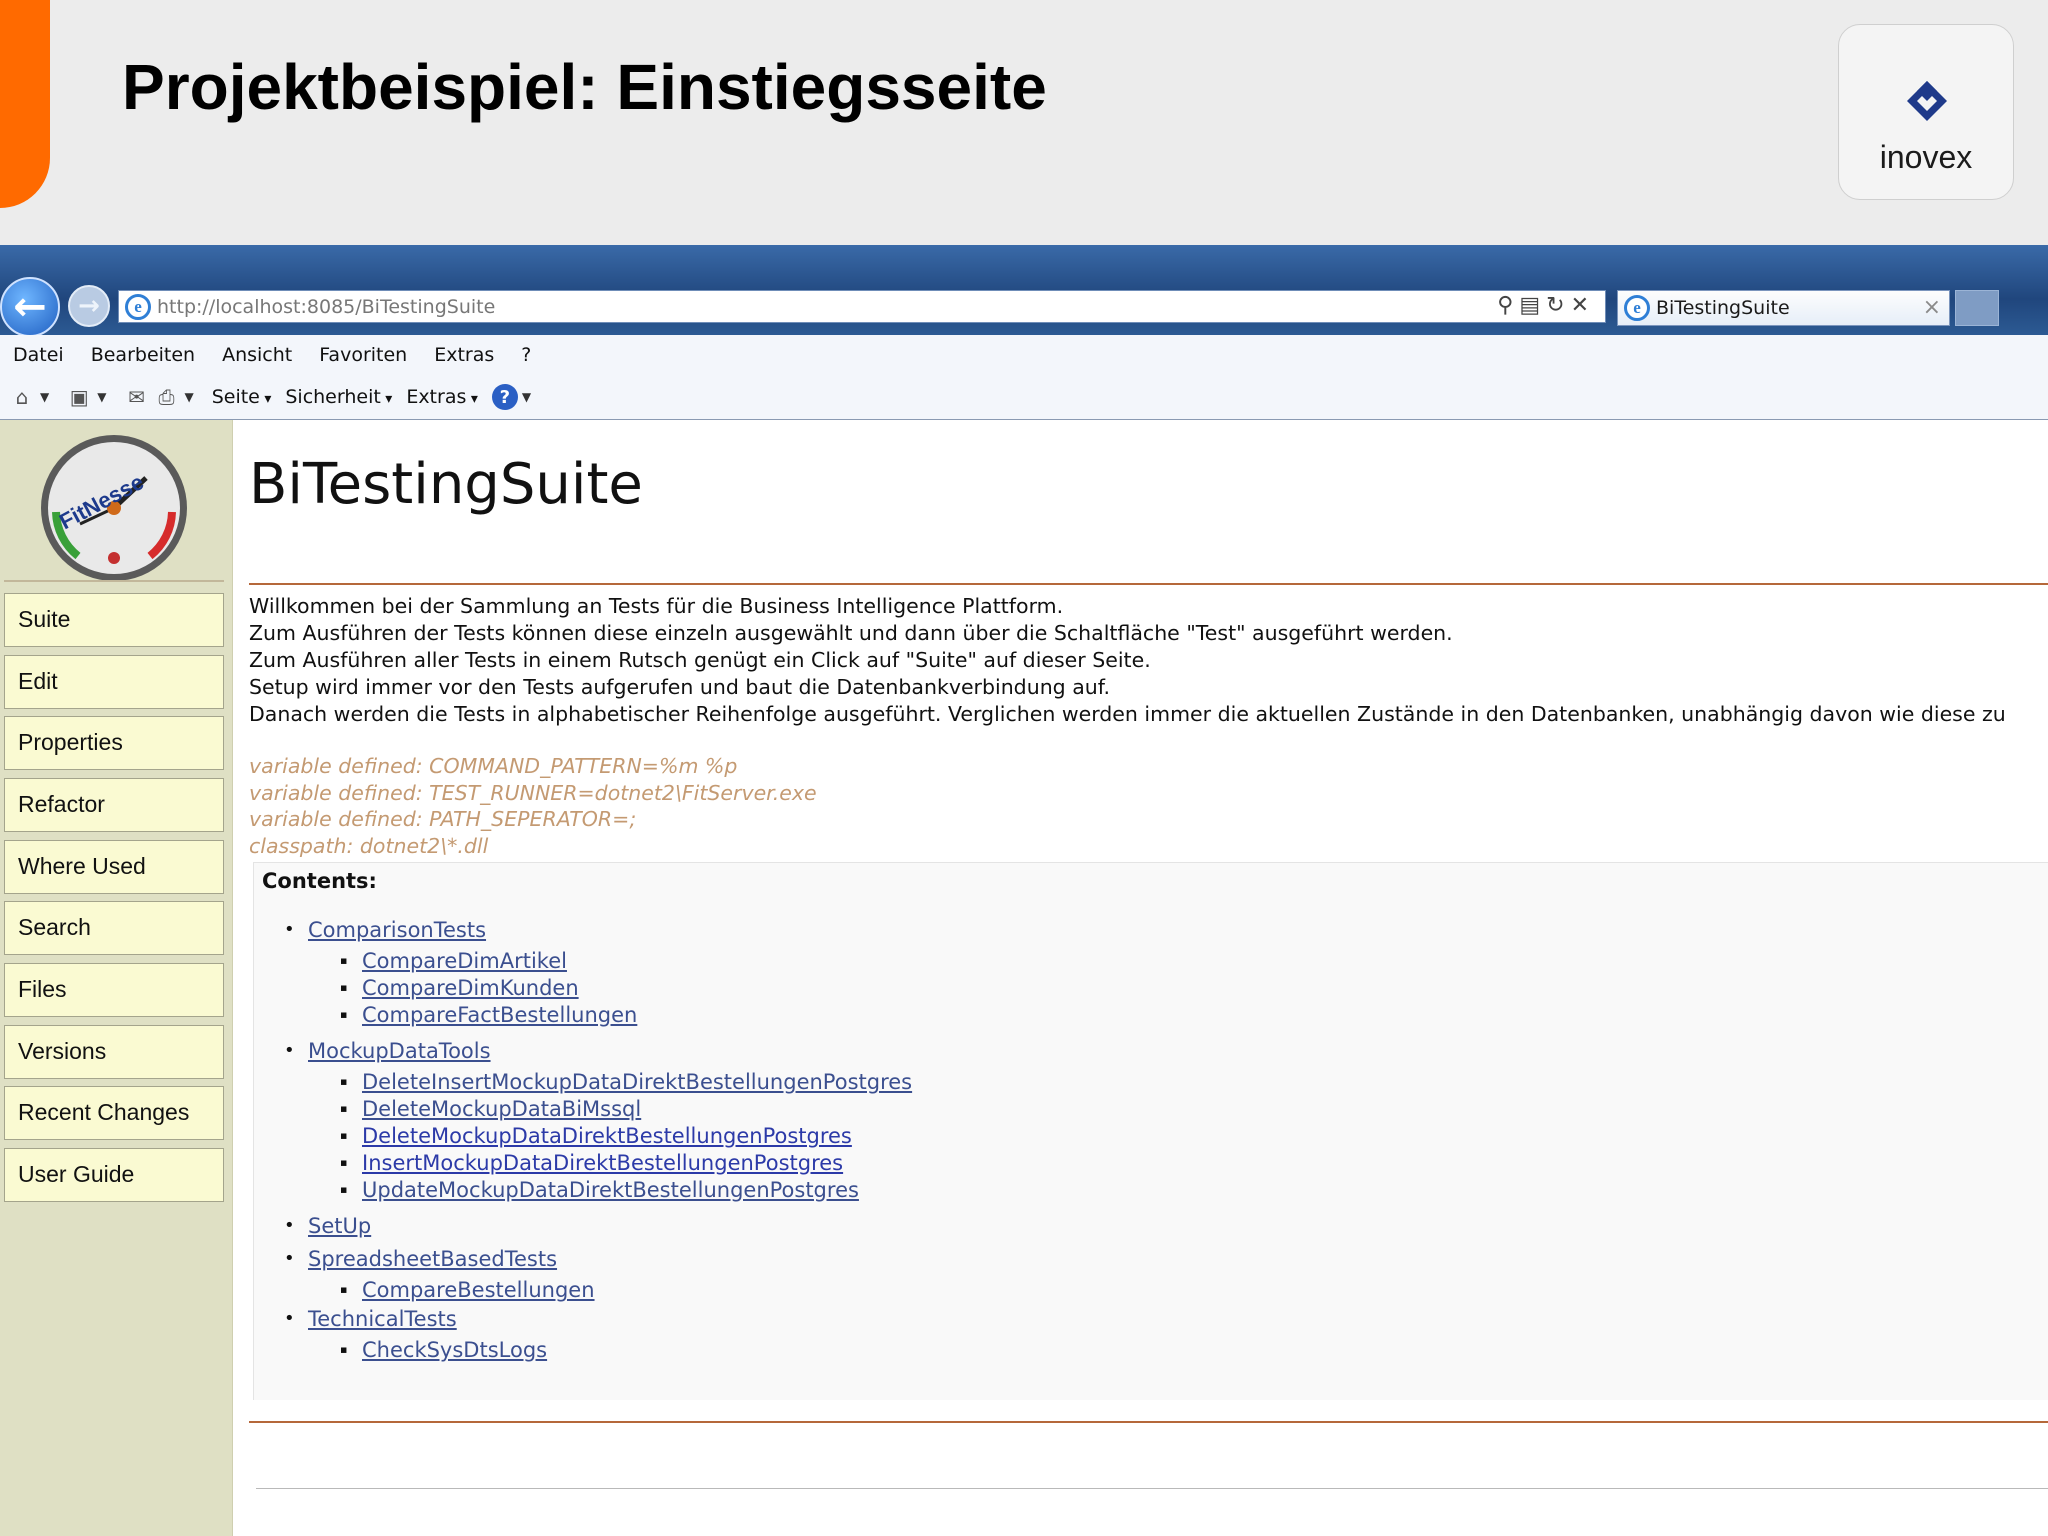  What do you see at coordinates (338, 397) in the screenshot?
I see `command-sicherheit: Sicherheit` at bounding box center [338, 397].